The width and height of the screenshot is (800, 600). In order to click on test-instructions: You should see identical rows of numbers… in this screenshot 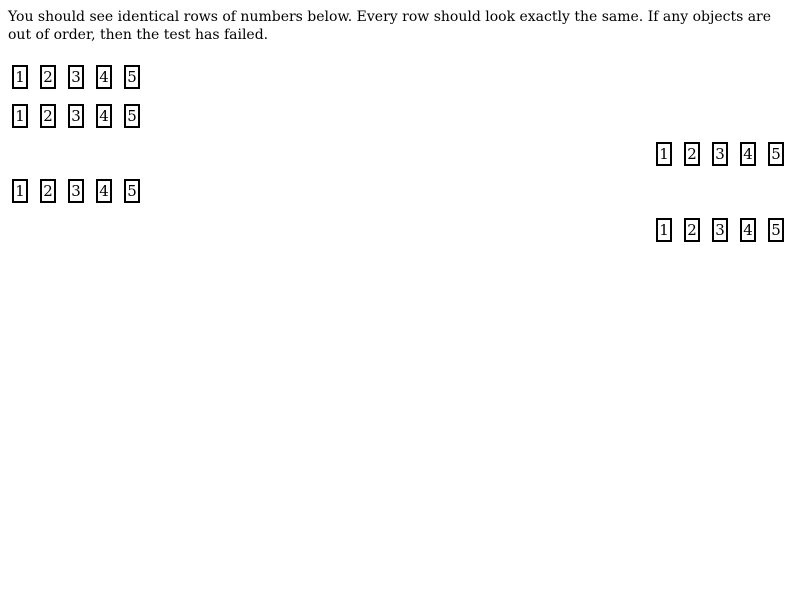, I will do `click(390, 26)`.